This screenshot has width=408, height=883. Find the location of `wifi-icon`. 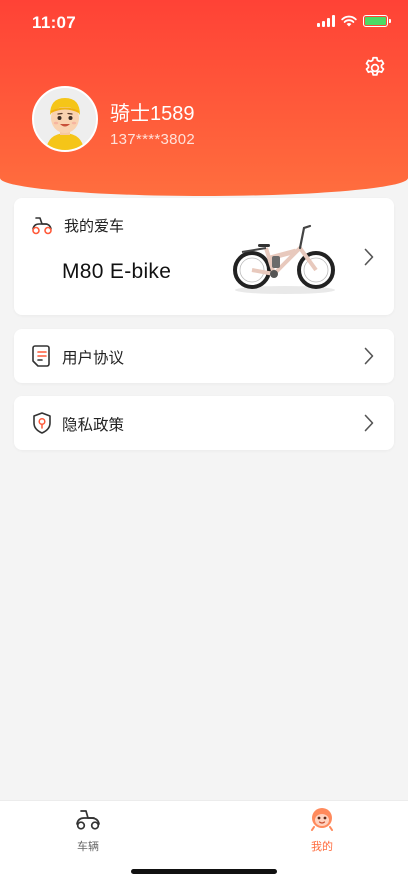

wifi-icon is located at coordinates (349, 21).